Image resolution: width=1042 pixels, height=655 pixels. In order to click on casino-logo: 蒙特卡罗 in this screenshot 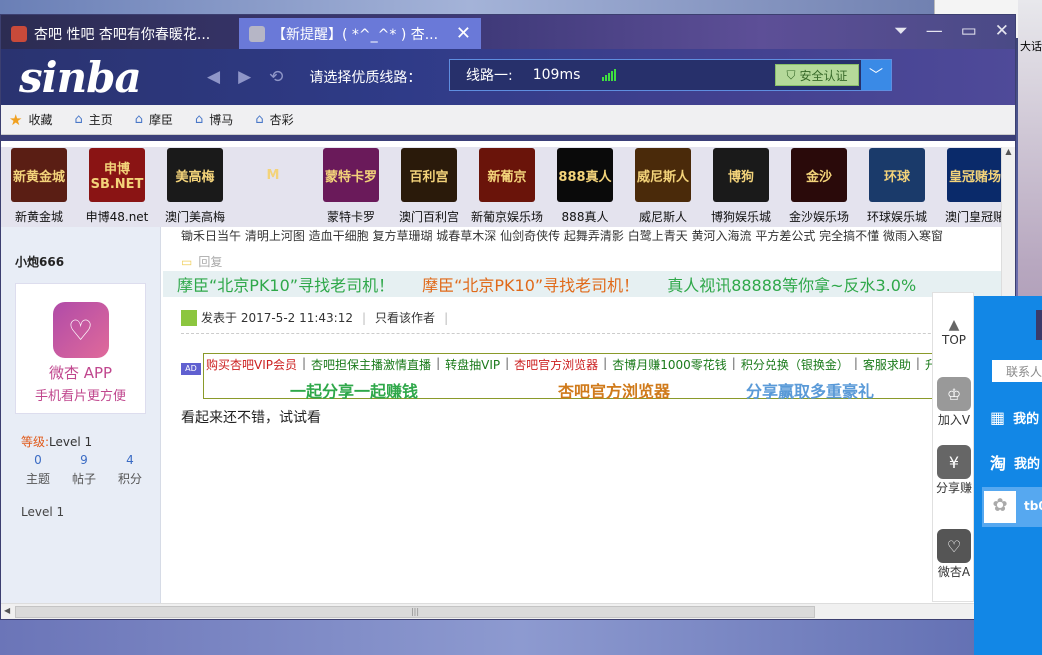, I will do `click(351, 175)`.